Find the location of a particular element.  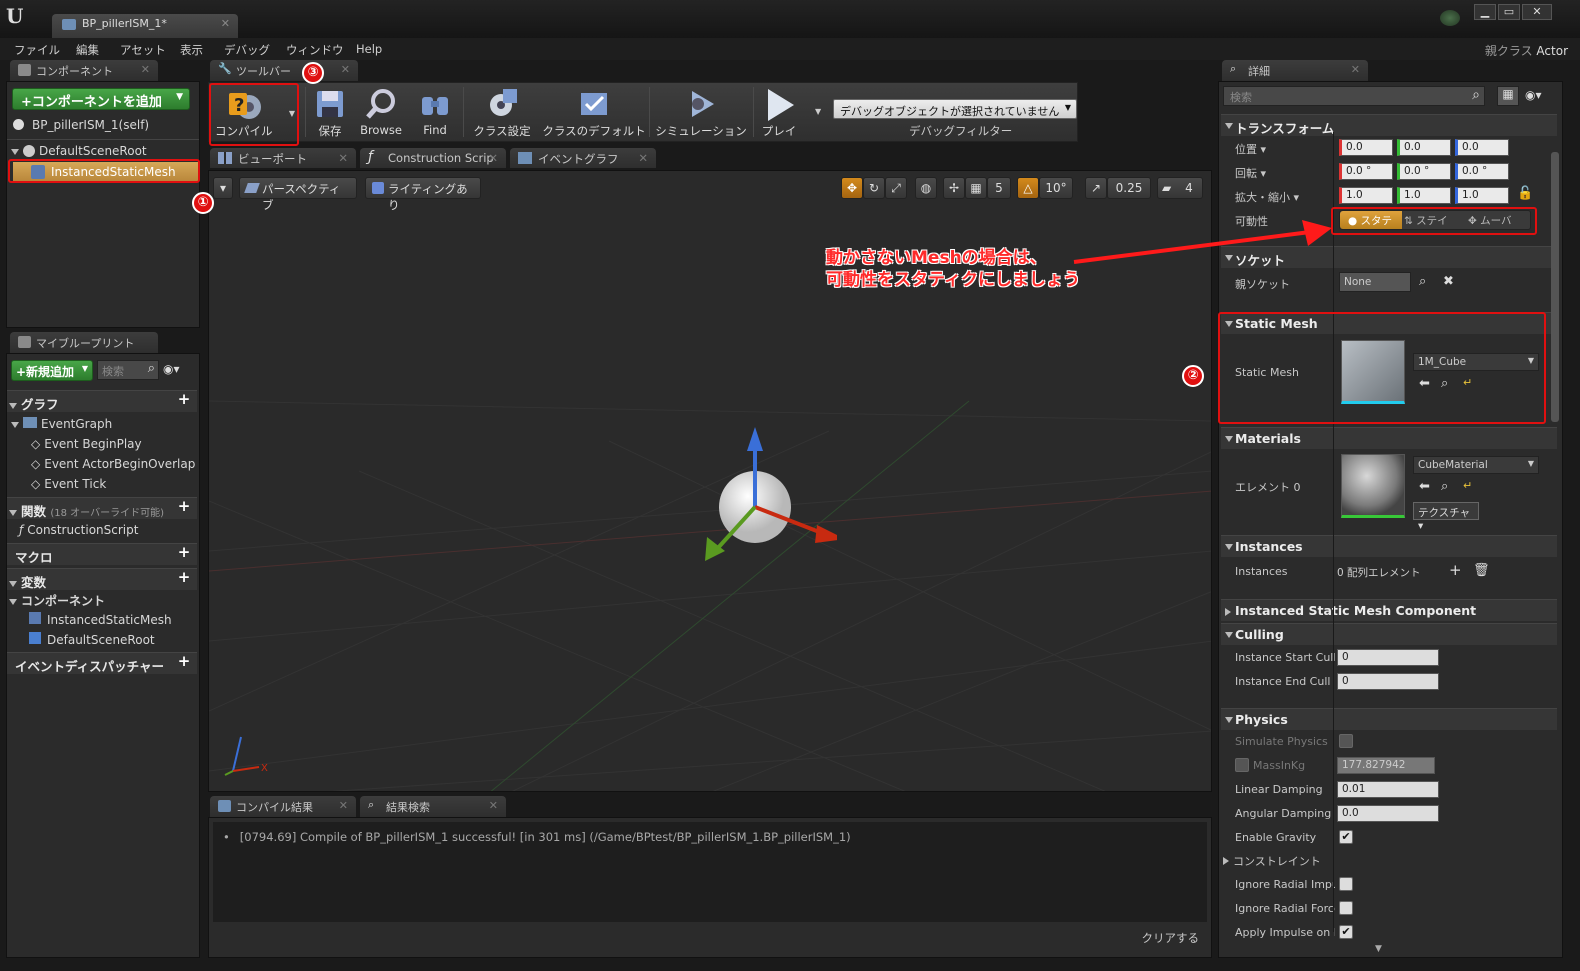

transform-gizmo is located at coordinates (757, 501).